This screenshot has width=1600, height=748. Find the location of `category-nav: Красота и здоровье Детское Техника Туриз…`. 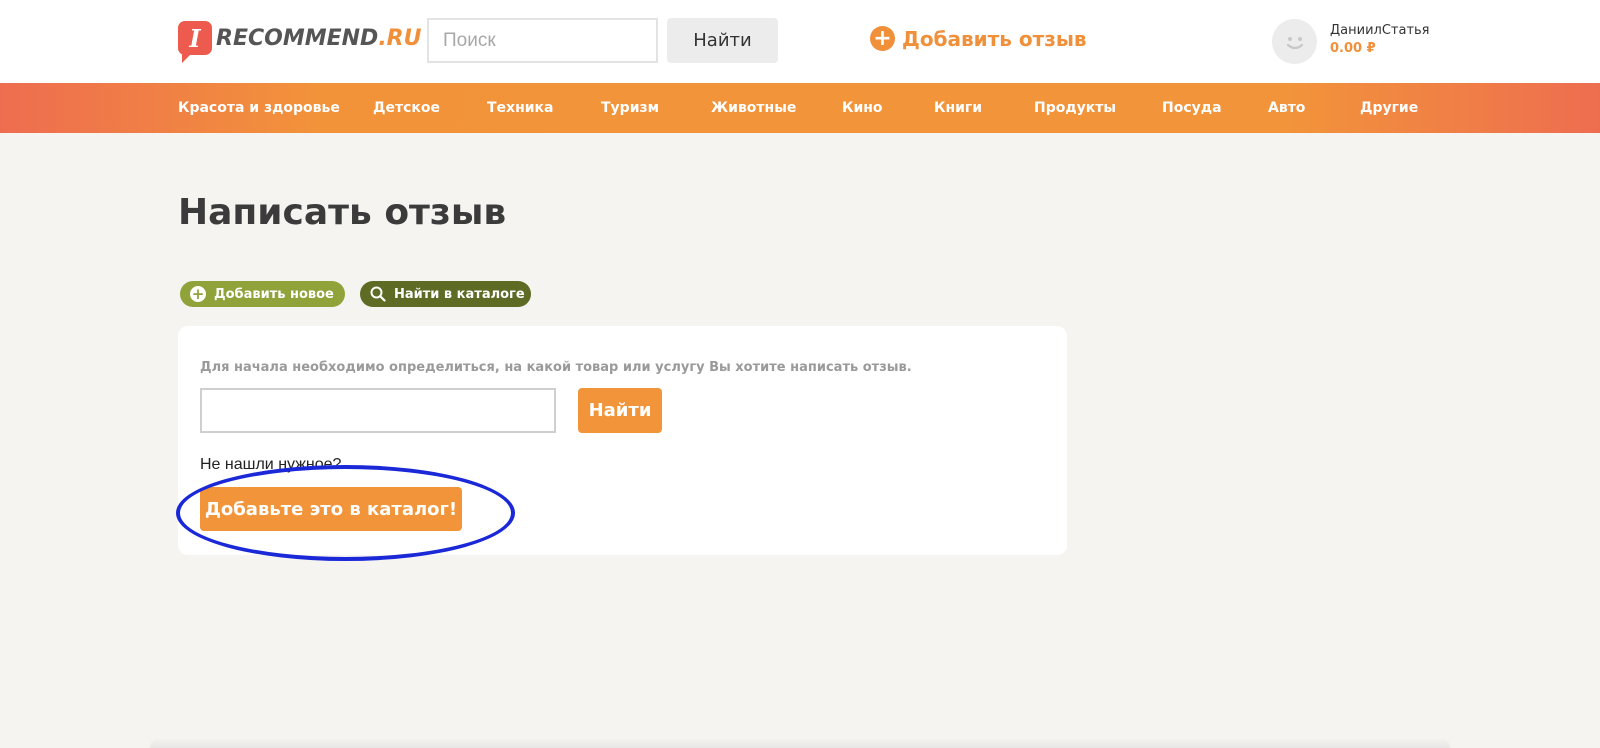

category-nav: Красота и здоровье Детское Техника Туриз… is located at coordinates (800, 108).